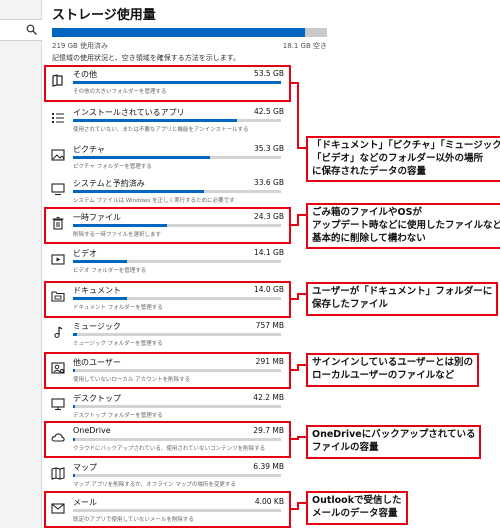  Describe the element at coordinates (394, 434) in the screenshot. I see `callout-text: OneDriveにバックアップされている` at that location.